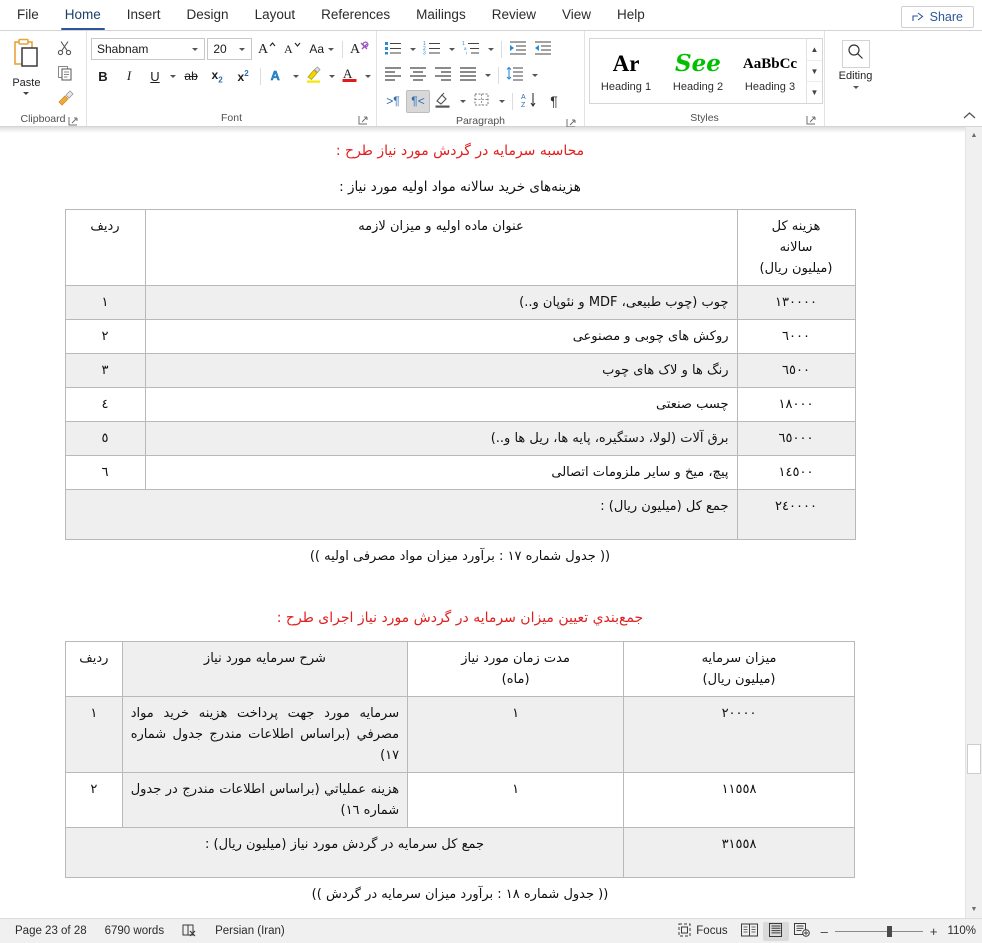 The height and width of the screenshot is (943, 982). I want to click on bullets-dropdown-icon, so click(412, 49).